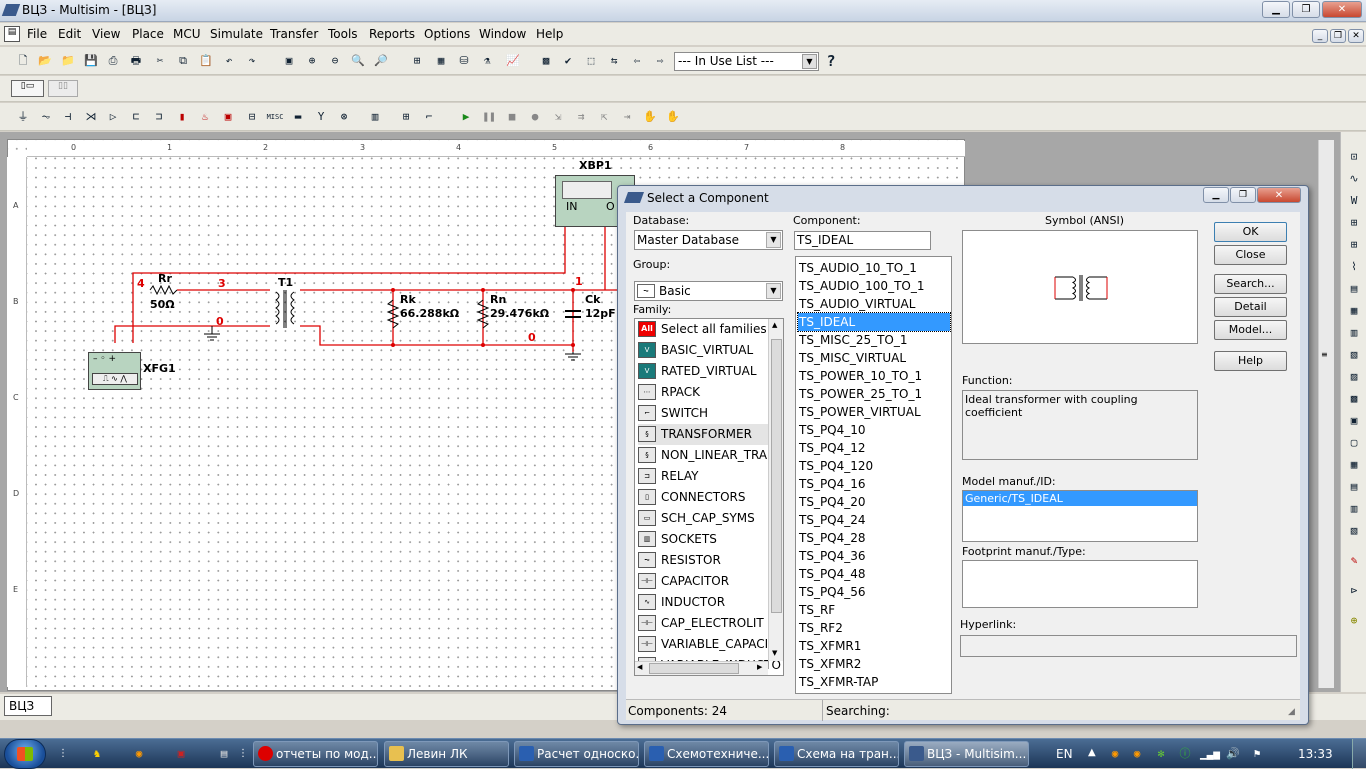  Describe the element at coordinates (1354, 311) in the screenshot. I see `word-generator-icon: ▦` at that location.